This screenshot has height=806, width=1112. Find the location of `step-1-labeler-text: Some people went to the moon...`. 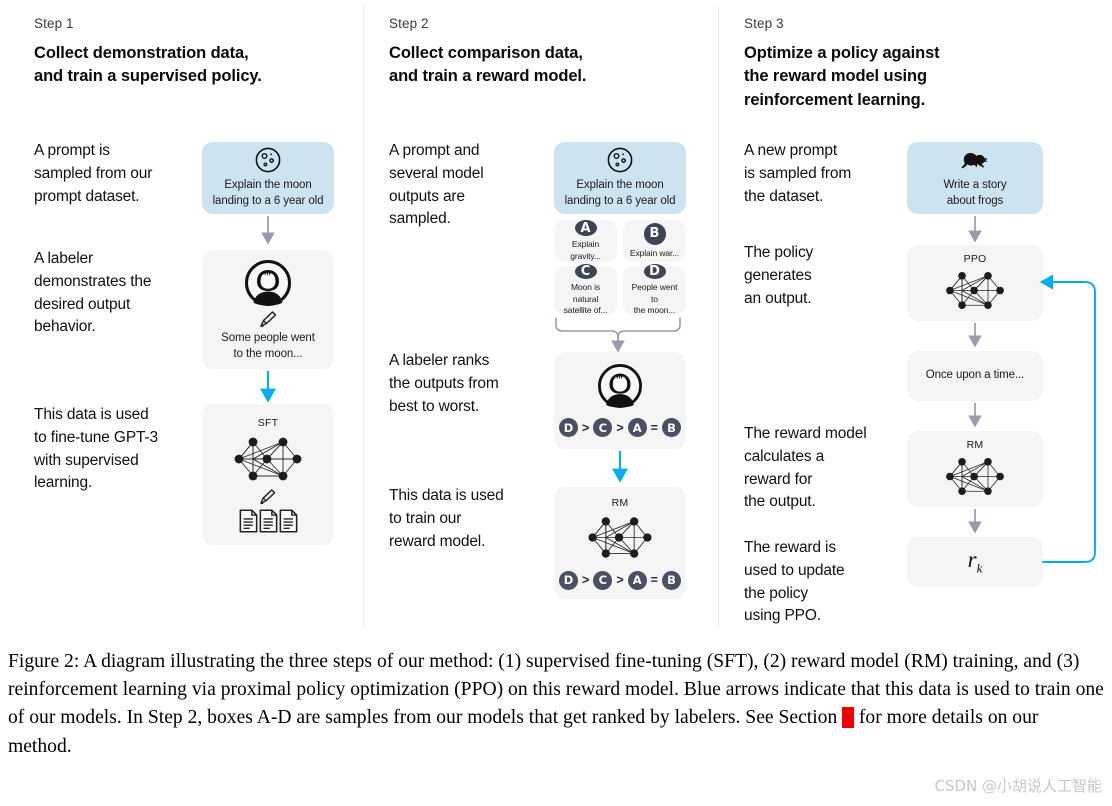

step-1-labeler-text: Some people went to the moon... is located at coordinates (268, 346).